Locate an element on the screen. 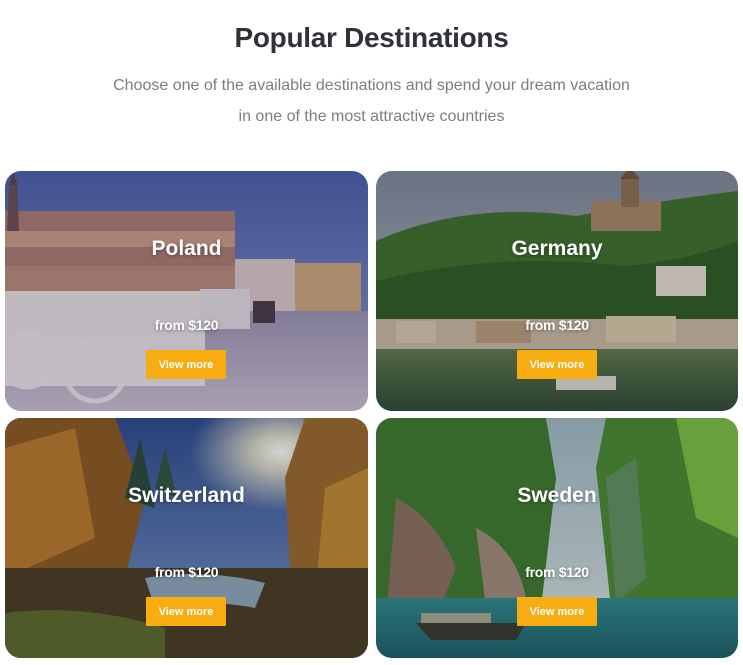 Image resolution: width=743 pixels, height=665 pixels. subtitle-line: in one of the most attractive countries is located at coordinates (371, 116).